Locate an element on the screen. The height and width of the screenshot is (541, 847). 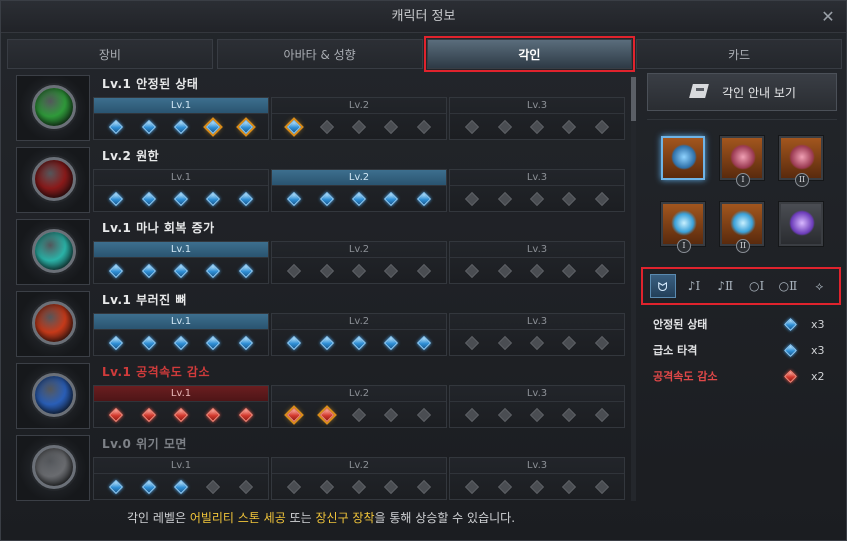
engraving-row: Lv.1 마나 회복 증가 Lv.1 Lv.2 Lv.3 is located at coordinates (322, 251).